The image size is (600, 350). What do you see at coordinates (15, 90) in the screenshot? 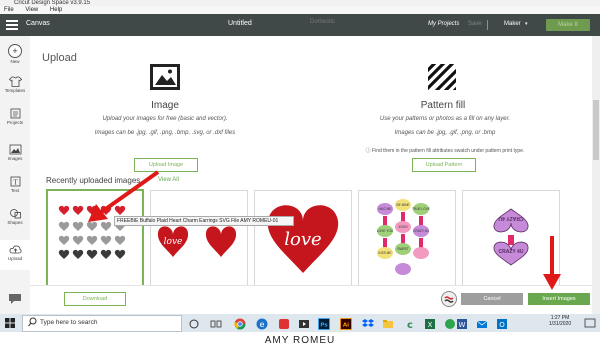
I see `sidebar-item-label: Templates` at bounding box center [15, 90].